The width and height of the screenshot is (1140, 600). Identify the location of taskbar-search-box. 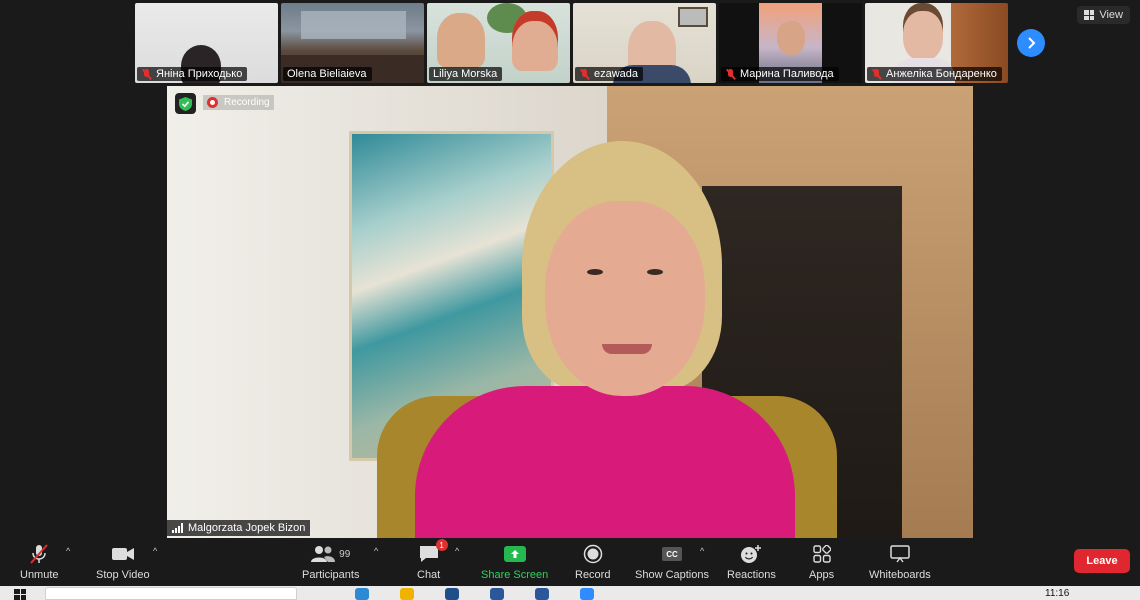
(171, 593).